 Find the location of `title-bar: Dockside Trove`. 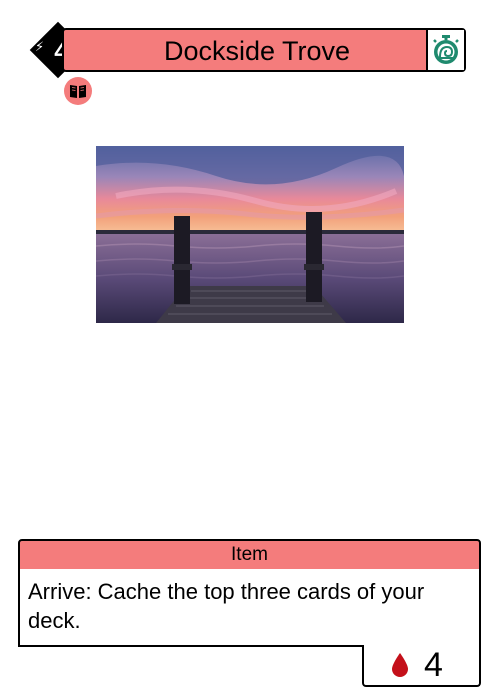

title-bar: Dockside Trove is located at coordinates (264, 50).